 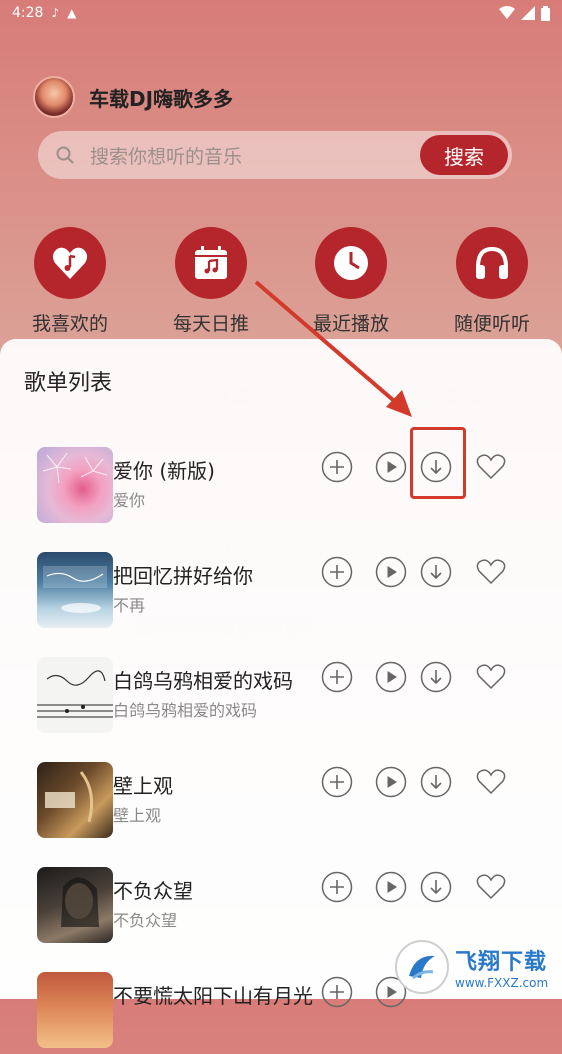 What do you see at coordinates (55, 13) in the screenshot?
I see `tiktok-icon: ♪` at bounding box center [55, 13].